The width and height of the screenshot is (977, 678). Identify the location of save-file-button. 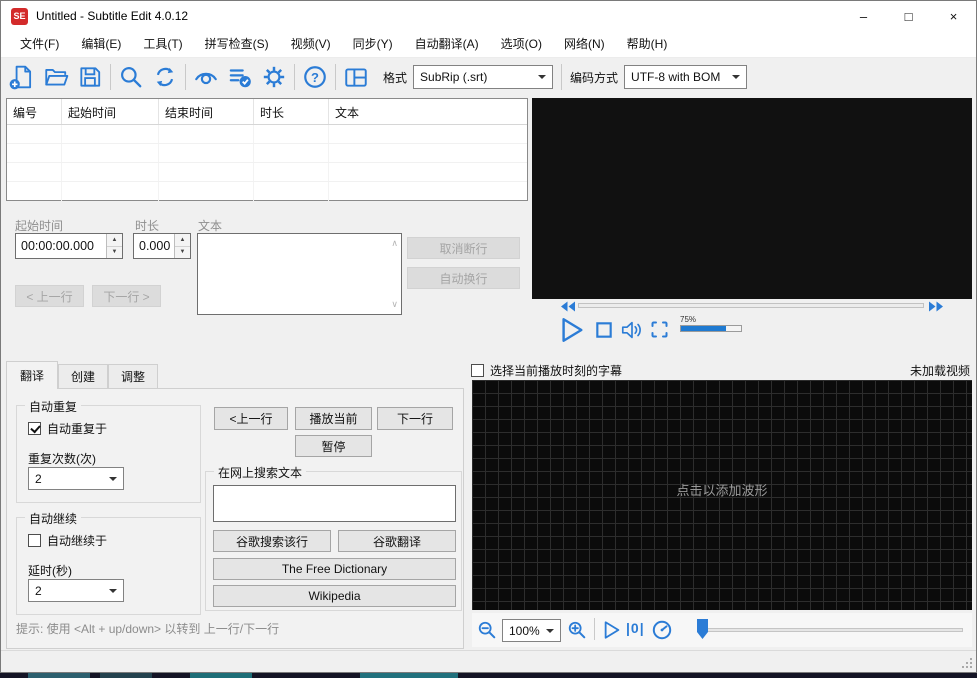
(90, 77).